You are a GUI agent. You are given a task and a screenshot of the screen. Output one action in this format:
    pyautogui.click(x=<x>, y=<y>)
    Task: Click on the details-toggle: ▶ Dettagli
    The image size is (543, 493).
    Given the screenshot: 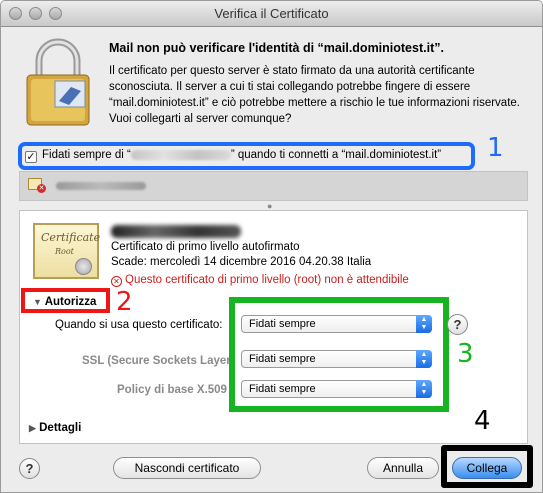 What is the action you would take?
    pyautogui.click(x=55, y=428)
    